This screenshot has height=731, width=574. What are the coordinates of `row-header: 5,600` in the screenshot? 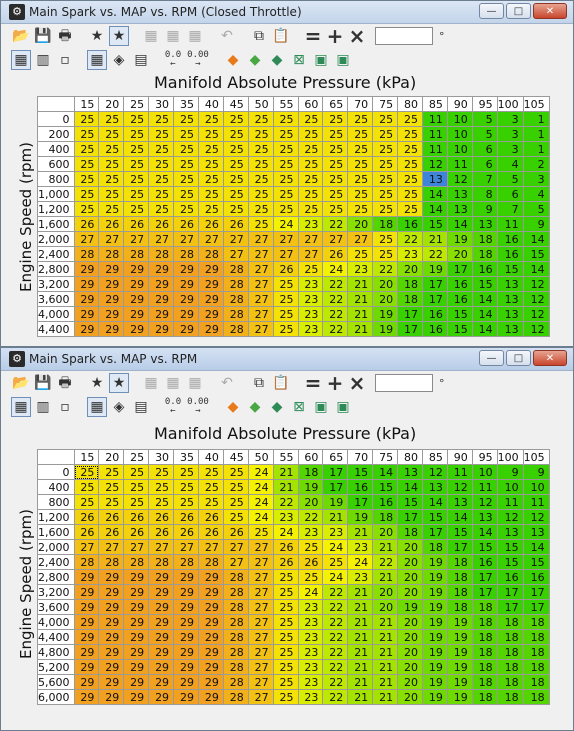 It's located at (56, 682).